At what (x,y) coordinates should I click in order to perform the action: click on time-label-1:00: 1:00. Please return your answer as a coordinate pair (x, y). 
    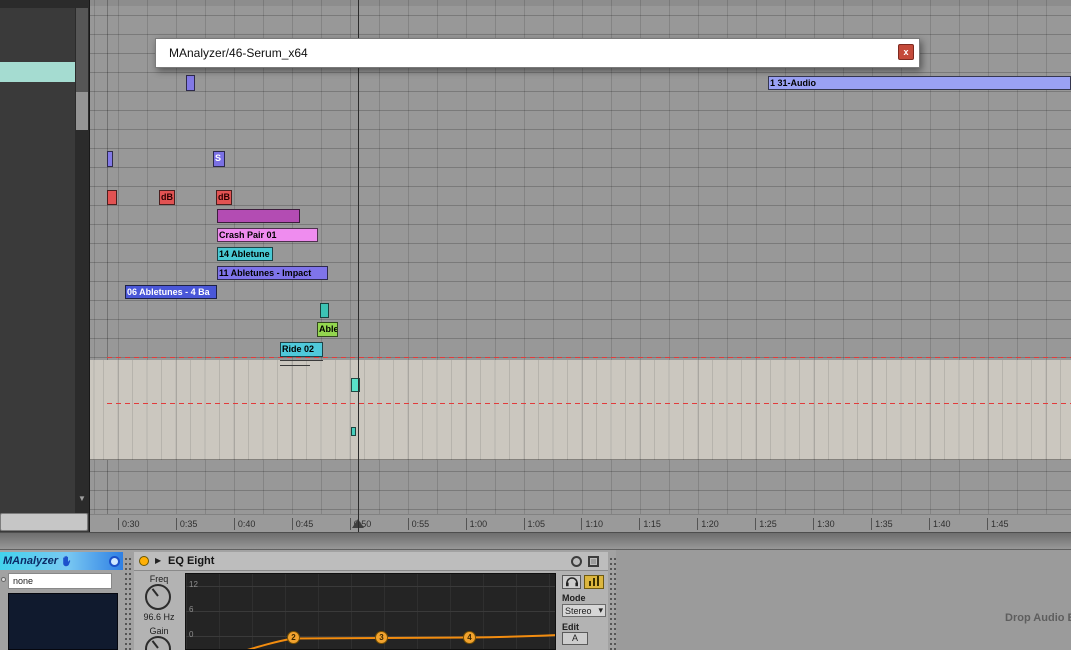
    Looking at the image, I should click on (476, 524).